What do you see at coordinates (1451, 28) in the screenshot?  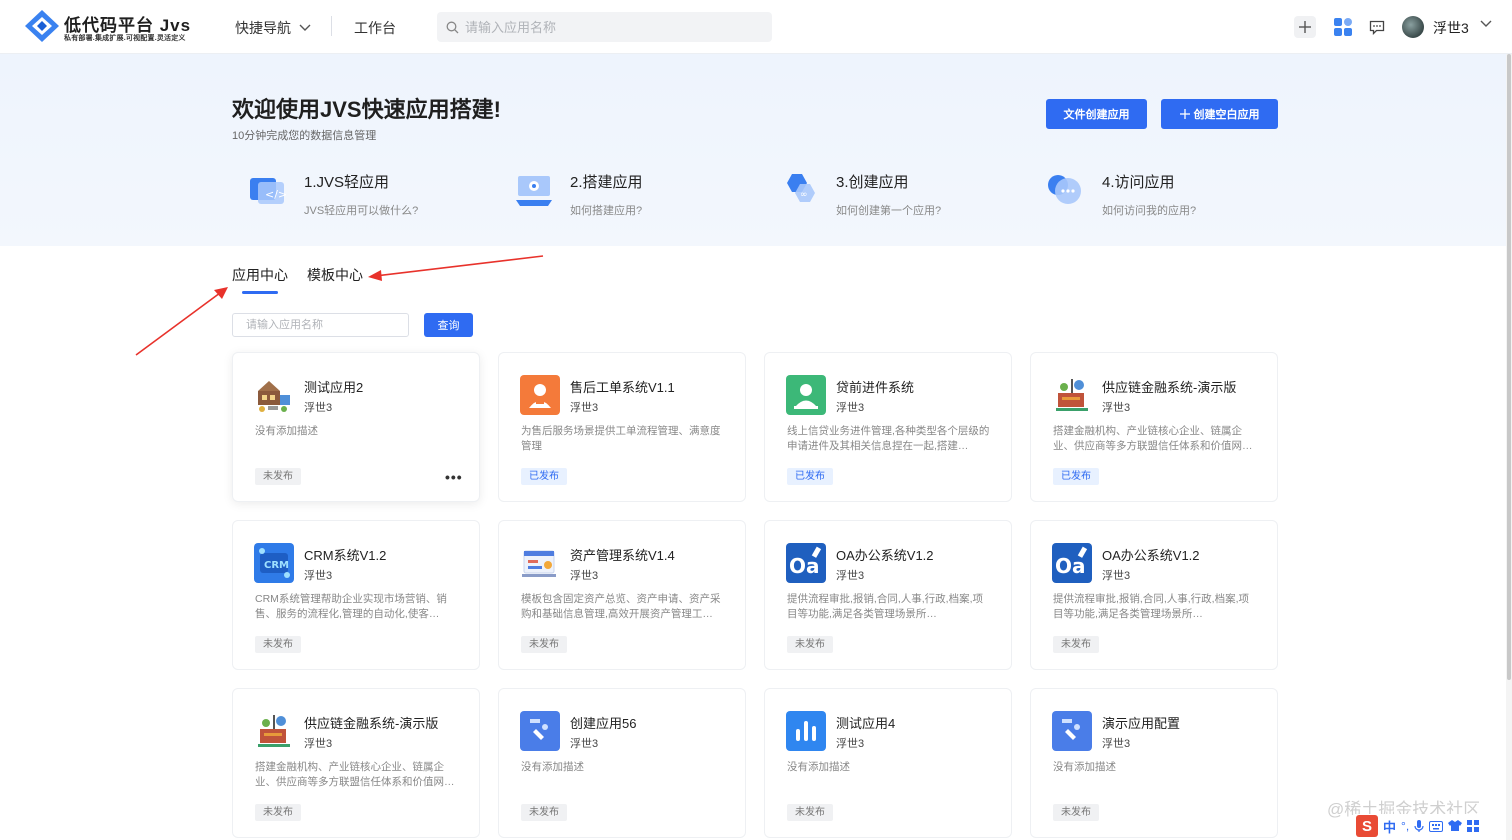 I see `user-name: 浮世3` at bounding box center [1451, 28].